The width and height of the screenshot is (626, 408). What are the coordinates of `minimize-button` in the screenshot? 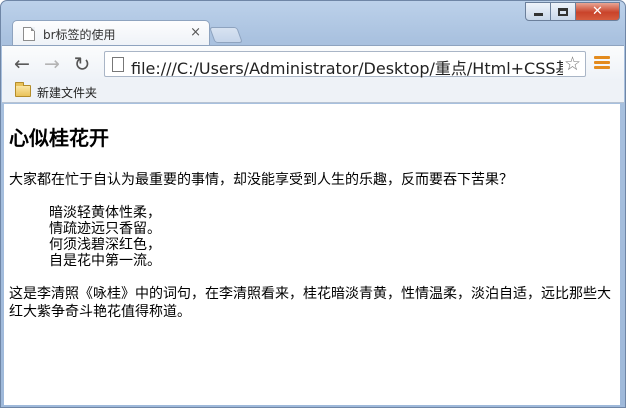 It's located at (538, 11).